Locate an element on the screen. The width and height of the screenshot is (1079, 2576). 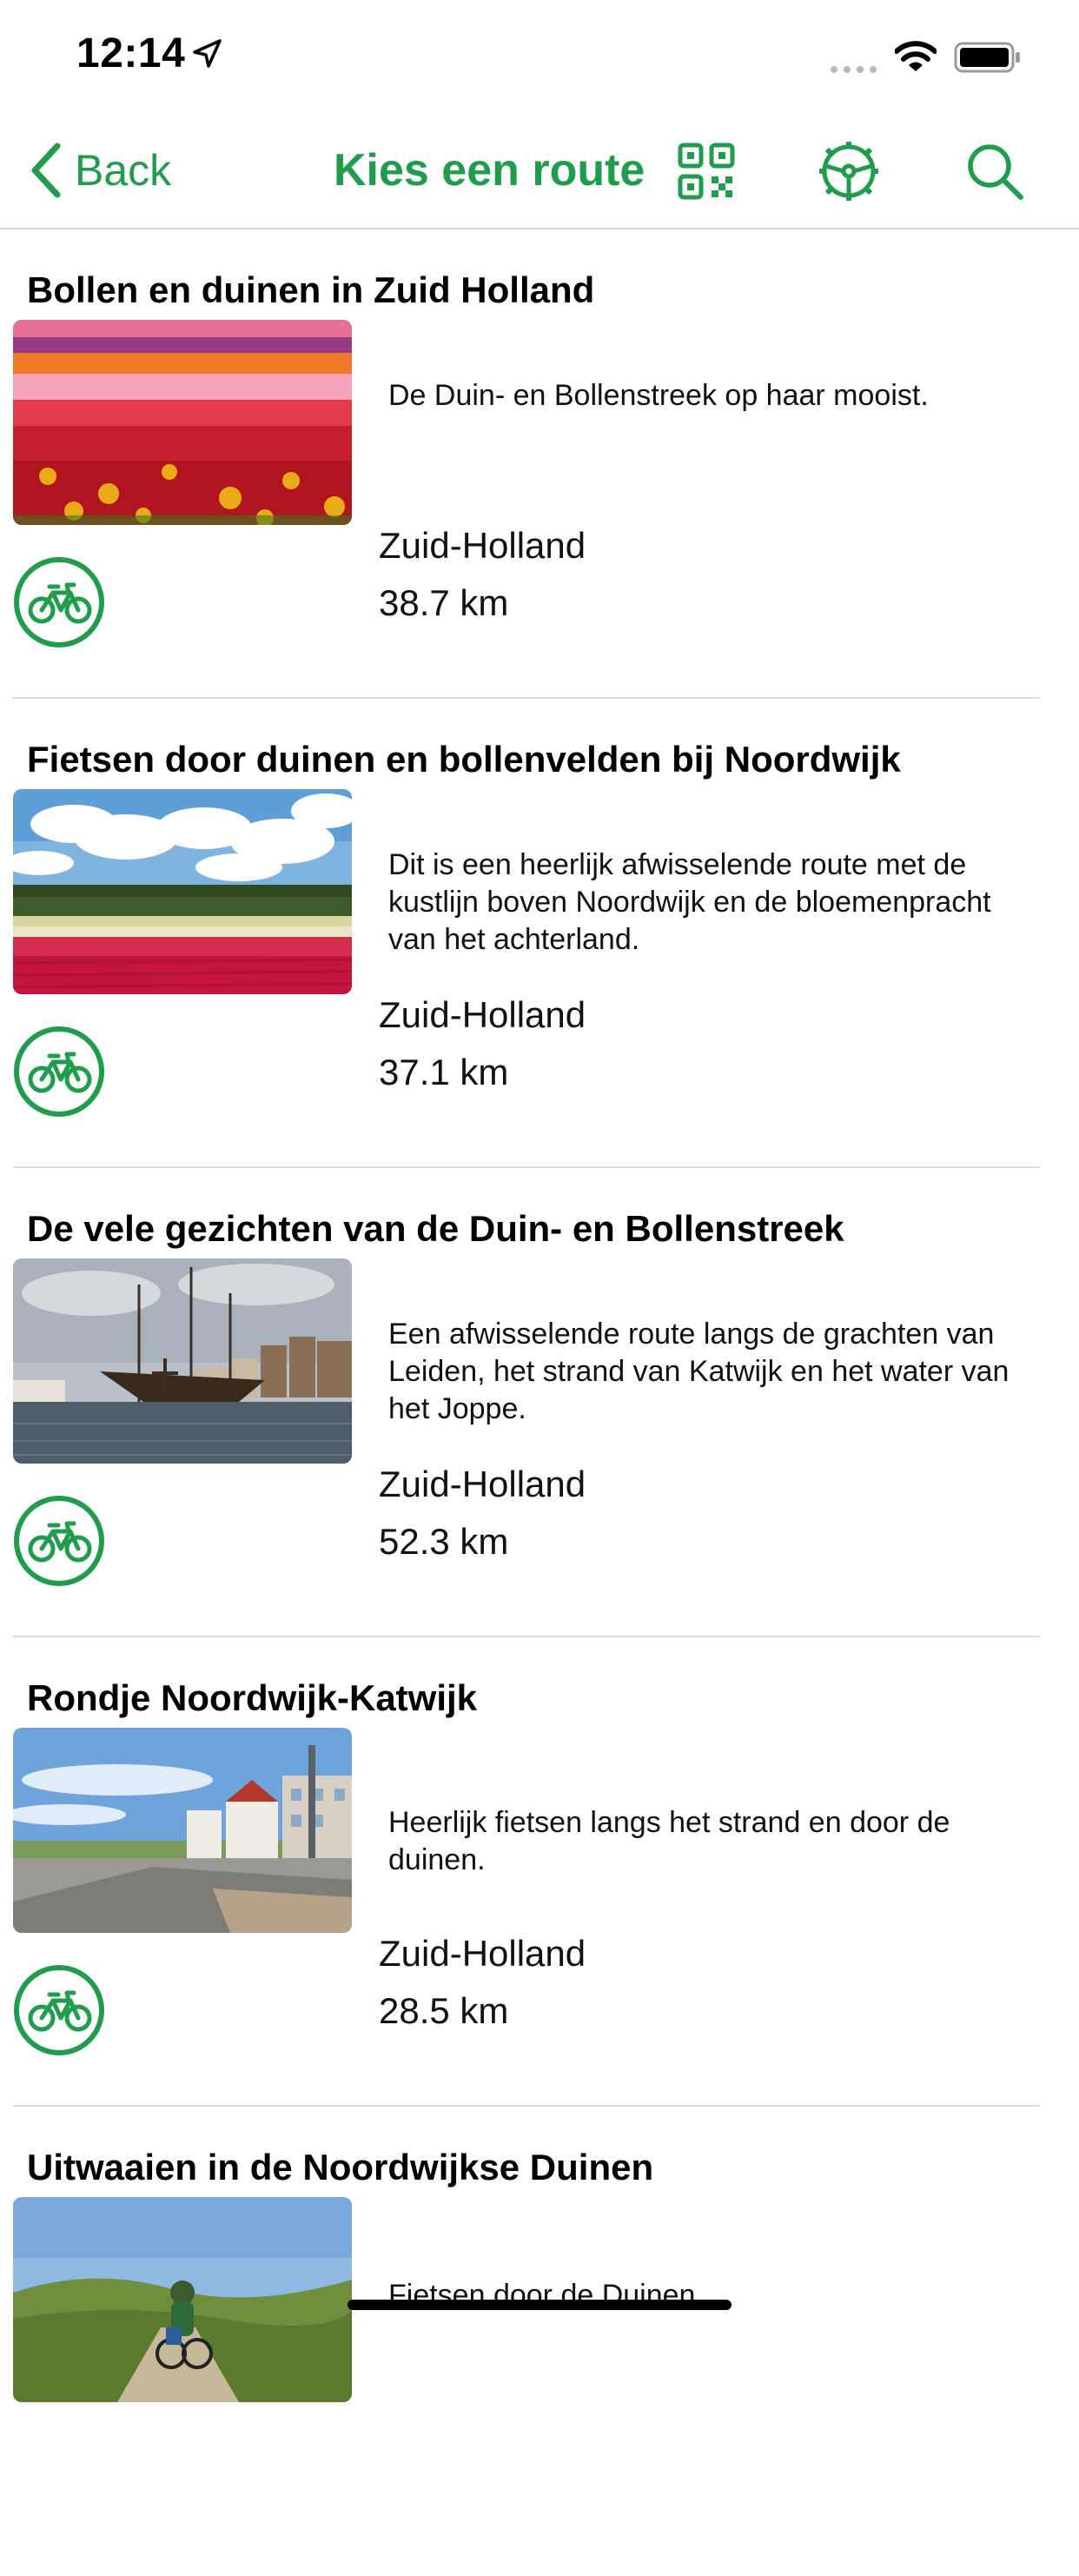
qr-code-icon is located at coordinates (706, 171).